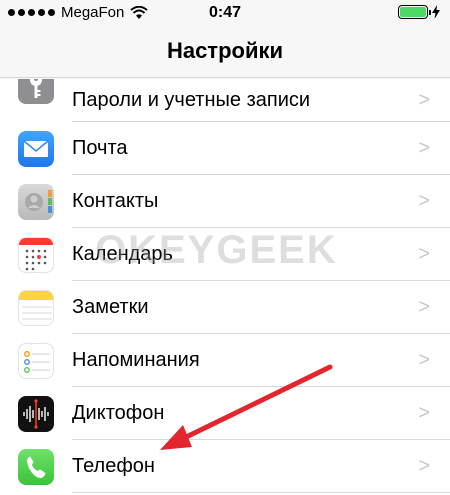  What do you see at coordinates (36, 413) in the screenshot?
I see `voice-memos-icon` at bounding box center [36, 413].